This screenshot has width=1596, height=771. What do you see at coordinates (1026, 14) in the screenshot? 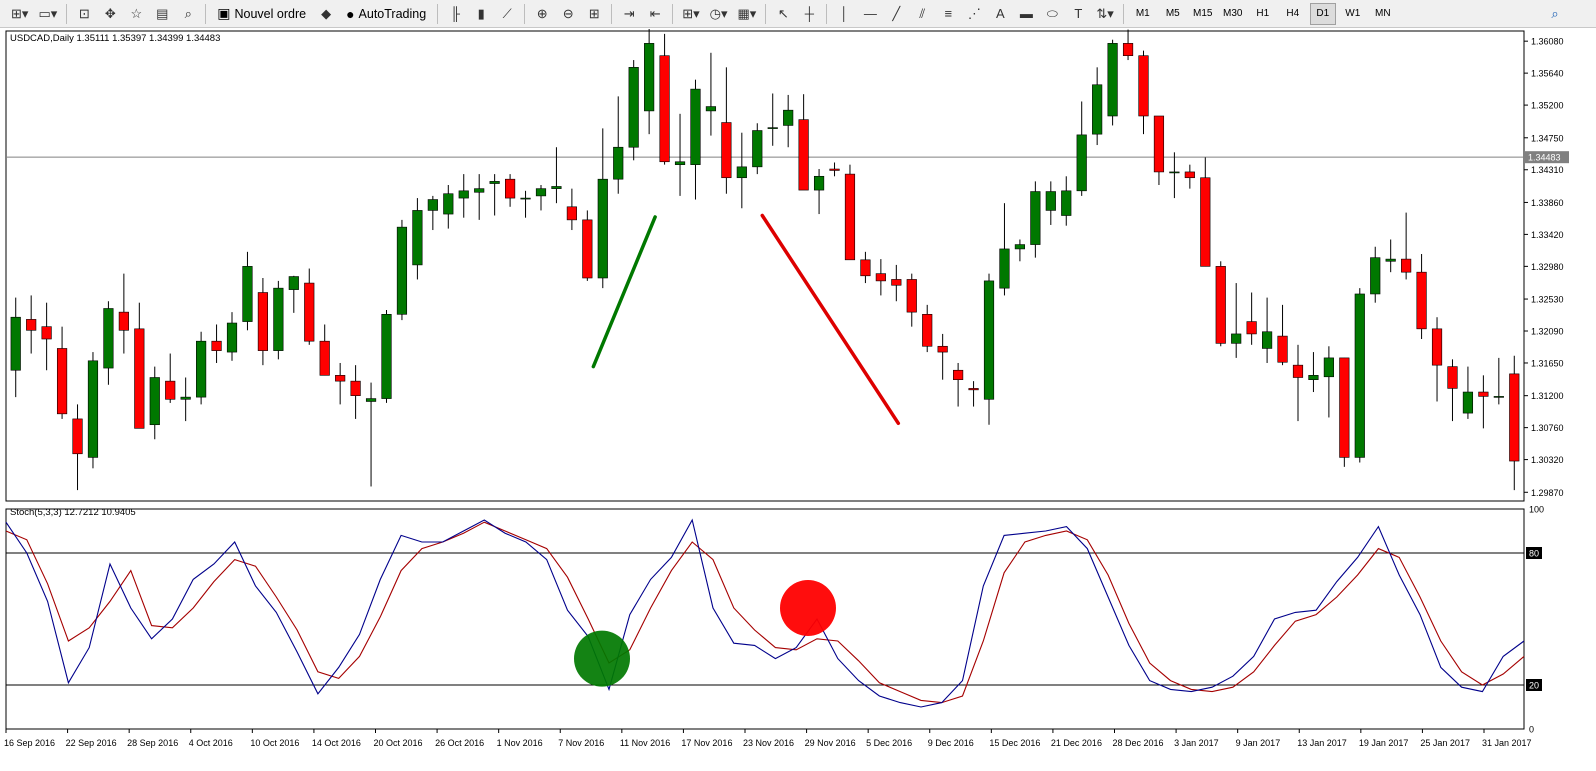
I see `rectangle-icon: ▬` at bounding box center [1026, 14].